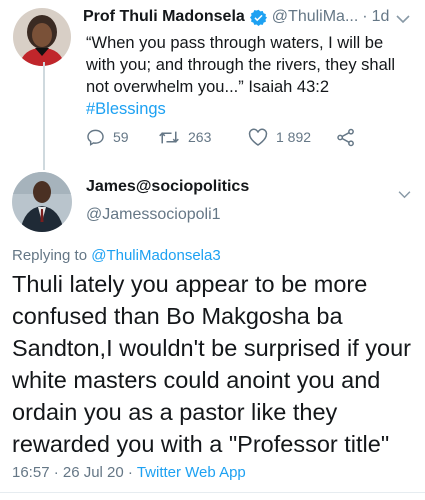  I want to click on tweet-actions: 59 263 1 892, so click(236, 137).